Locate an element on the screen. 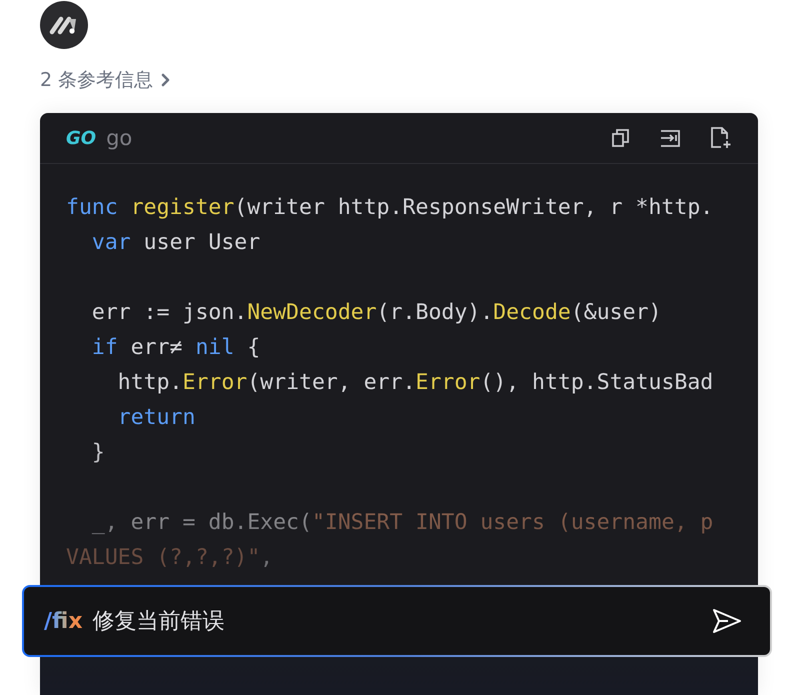  references-link: 2 条参考信息 is located at coordinates (106, 80).